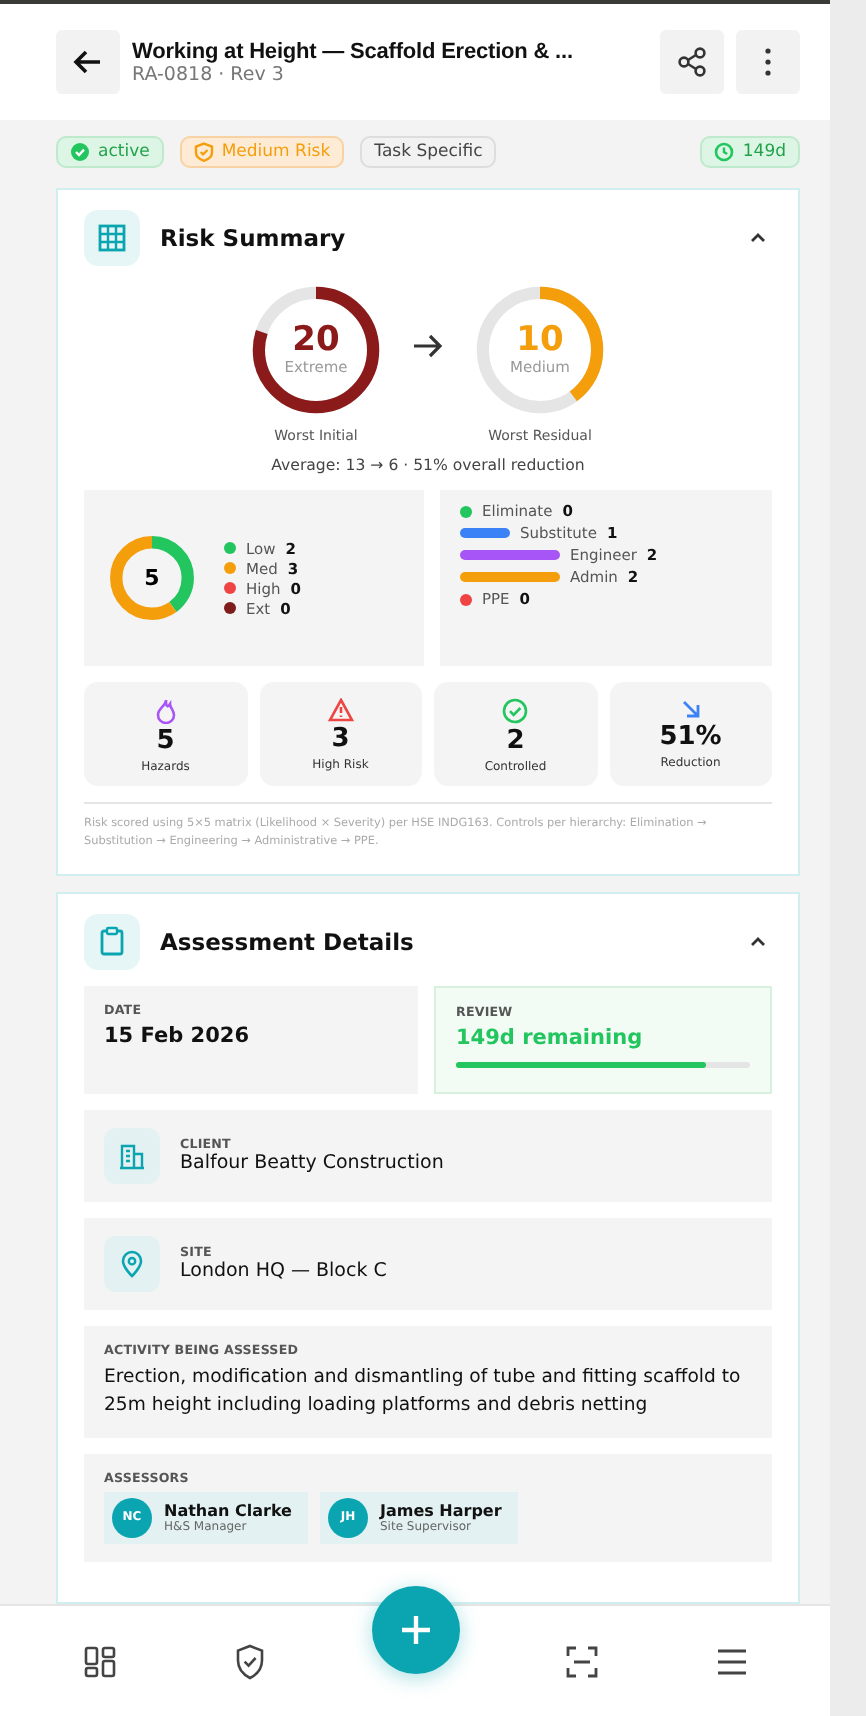  Describe the element at coordinates (283, 1270) in the screenshot. I see `field-value: London HQ — Block C` at that location.